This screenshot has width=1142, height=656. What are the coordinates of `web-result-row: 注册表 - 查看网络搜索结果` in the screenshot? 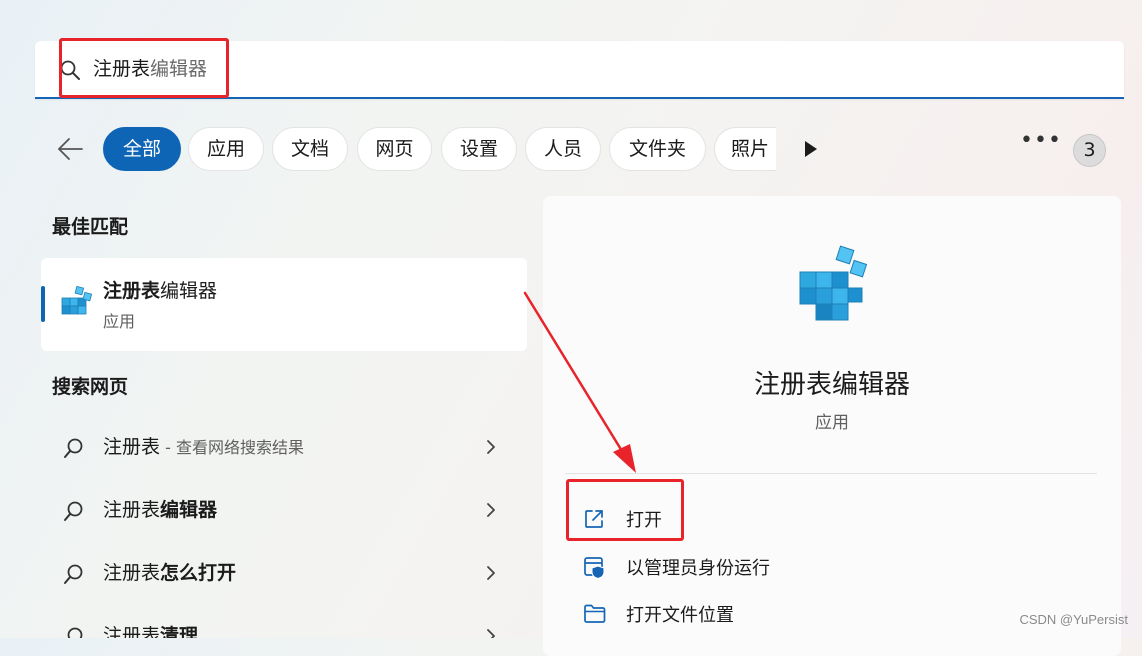 It's located at (284, 446).